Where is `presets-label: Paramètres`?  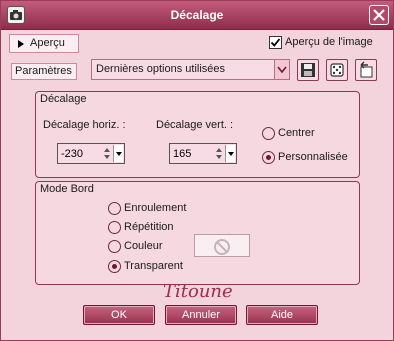
presets-label: Paramètres is located at coordinates (44, 71).